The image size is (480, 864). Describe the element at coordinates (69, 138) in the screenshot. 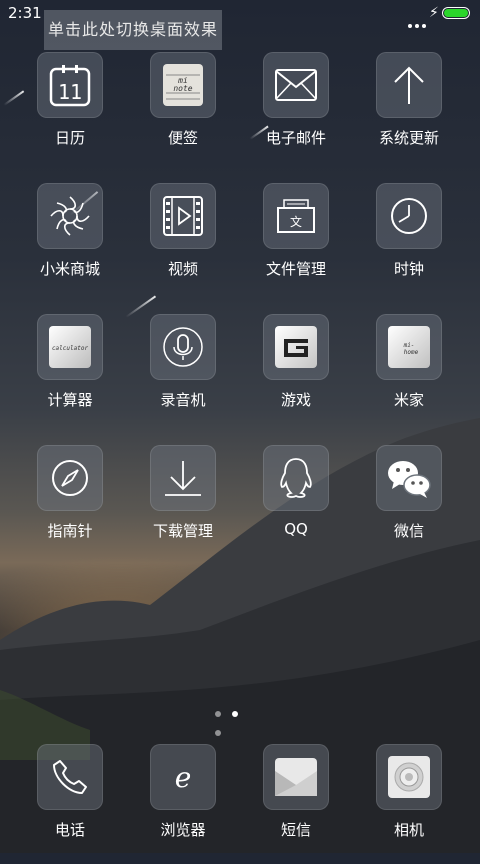

I see `app-label: 日历` at that location.